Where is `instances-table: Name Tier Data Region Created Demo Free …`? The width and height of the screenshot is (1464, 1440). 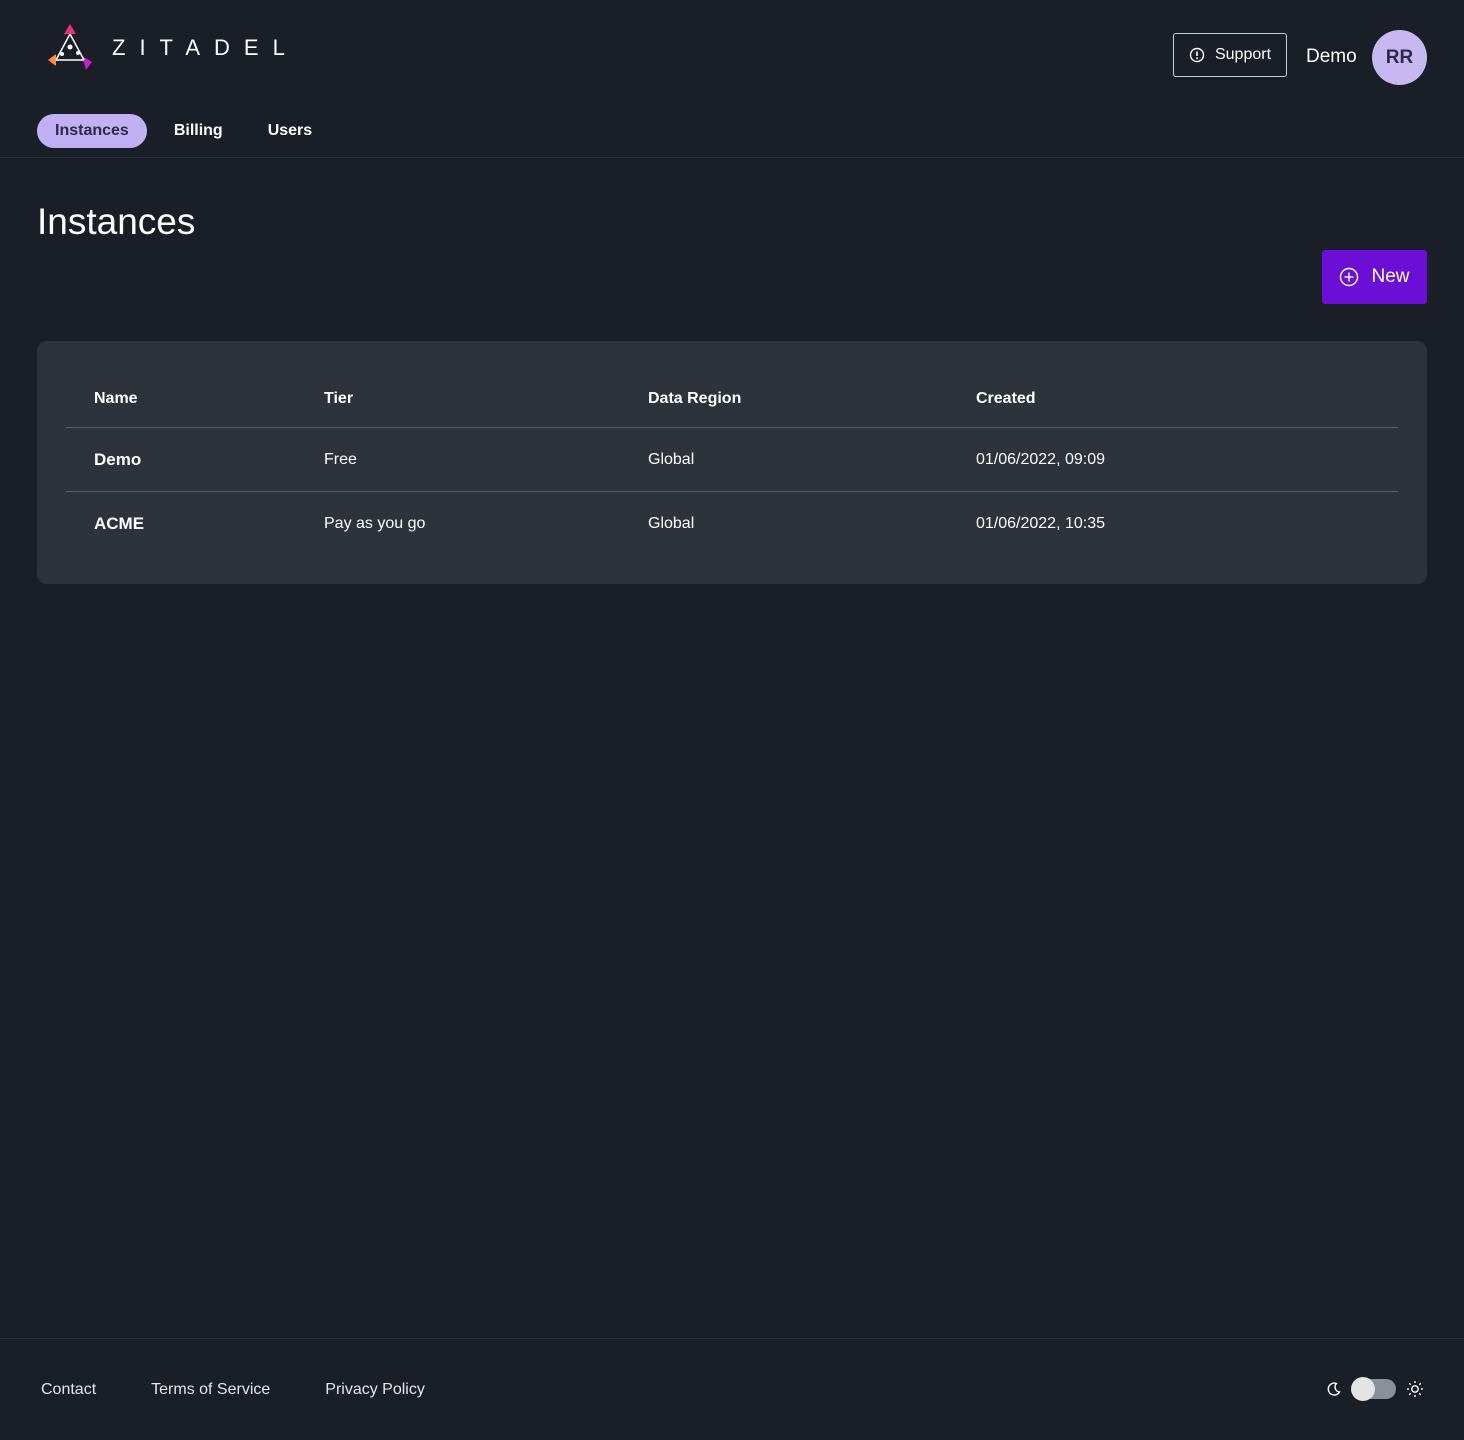 instances-table: Name Tier Data Region Created Demo Free … is located at coordinates (732, 463).